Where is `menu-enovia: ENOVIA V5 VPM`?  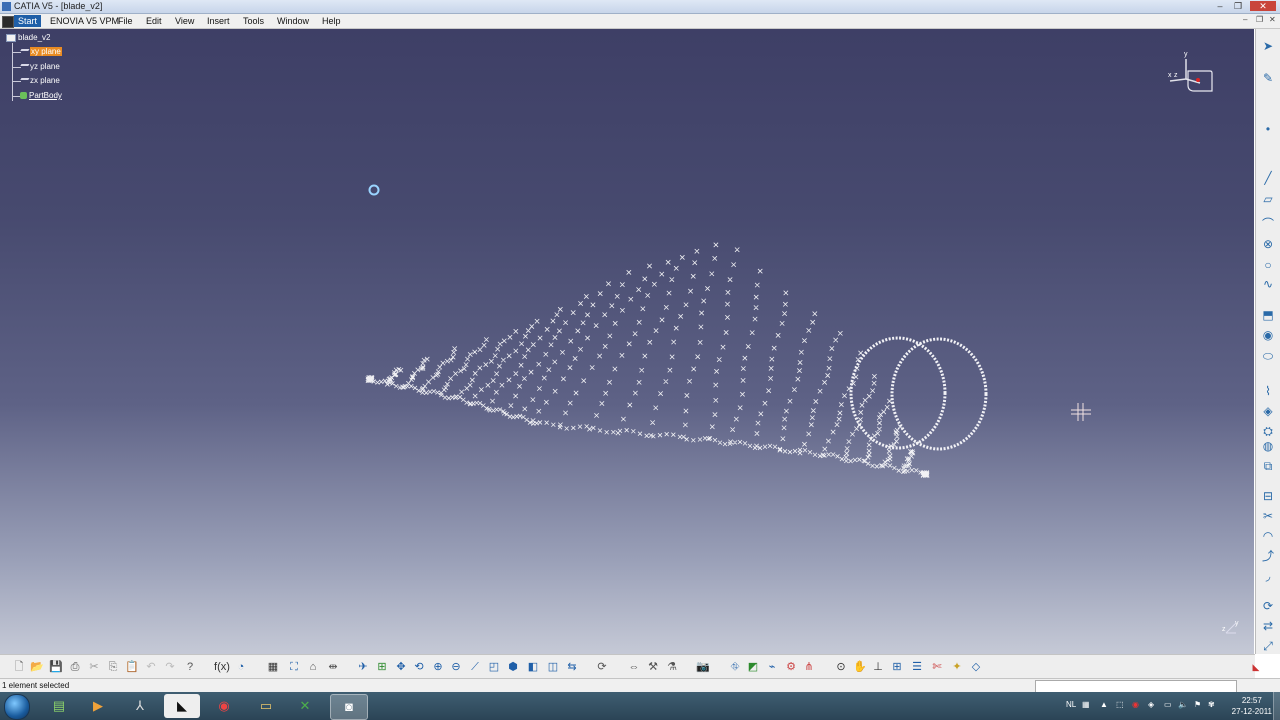 menu-enovia: ENOVIA V5 VPM is located at coordinates (84, 21).